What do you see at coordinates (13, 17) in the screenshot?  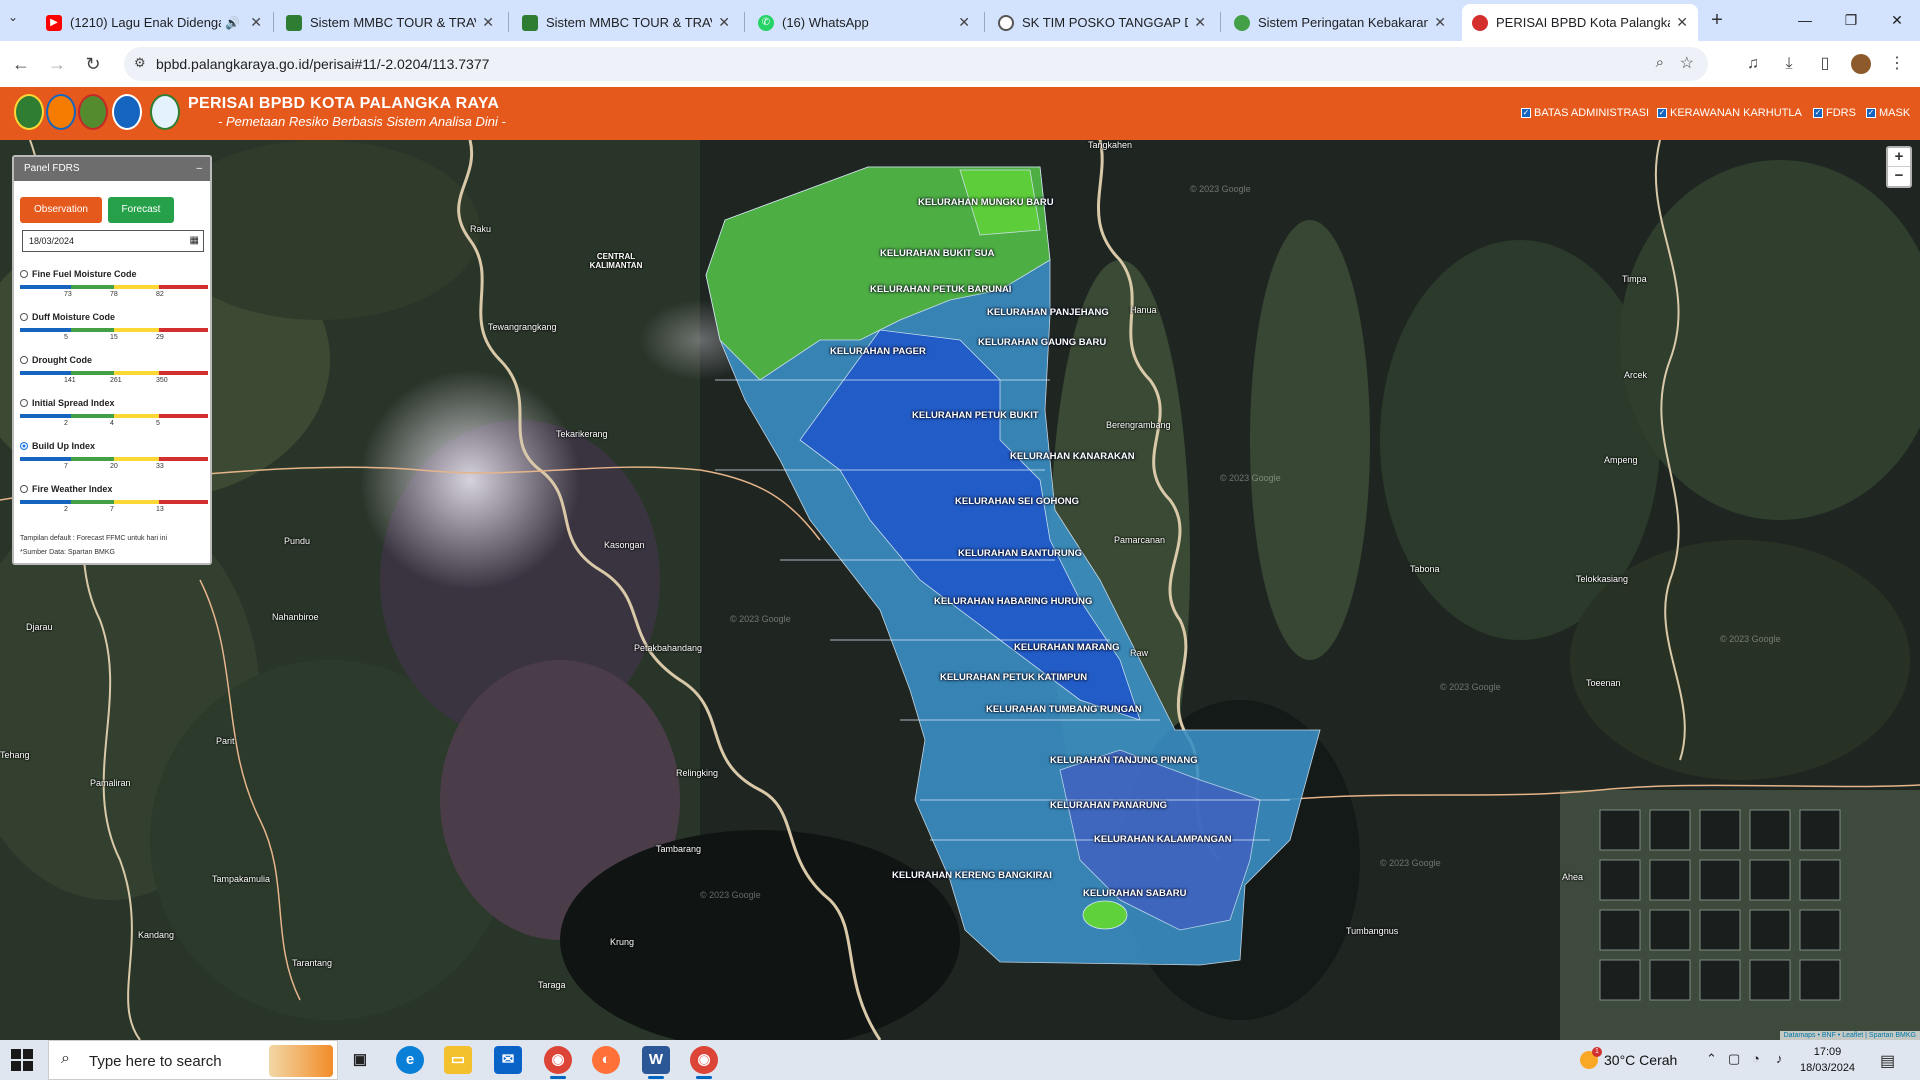 I see `tab-search-icon: ⌄` at bounding box center [13, 17].